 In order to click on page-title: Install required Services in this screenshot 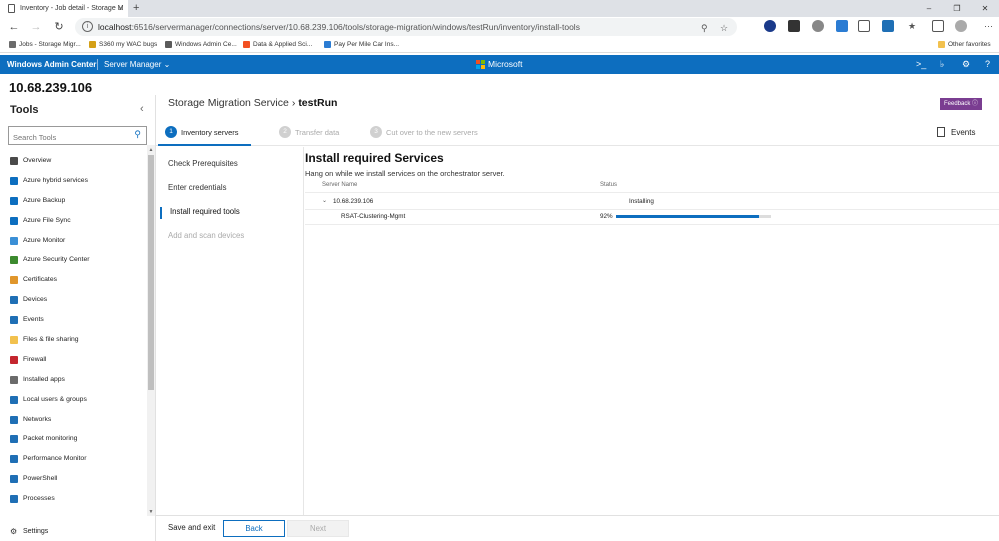, I will do `click(374, 158)`.